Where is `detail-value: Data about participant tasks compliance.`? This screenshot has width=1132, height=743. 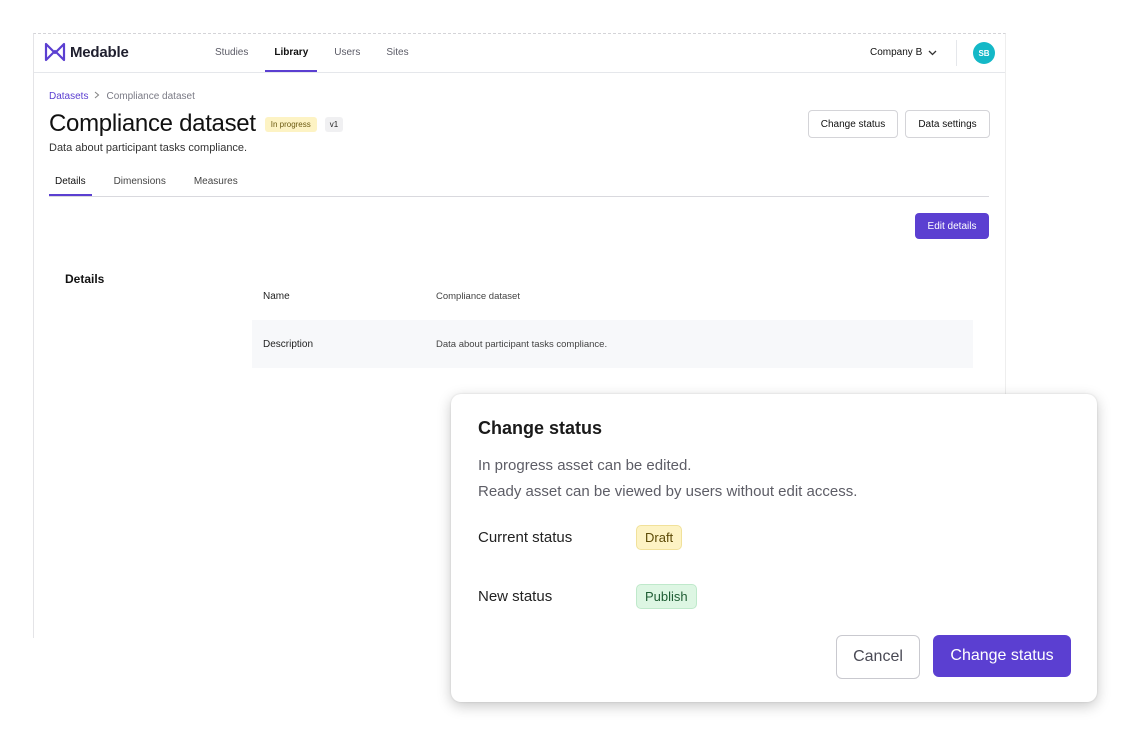
detail-value: Data about participant tasks compliance. is located at coordinates (522, 344).